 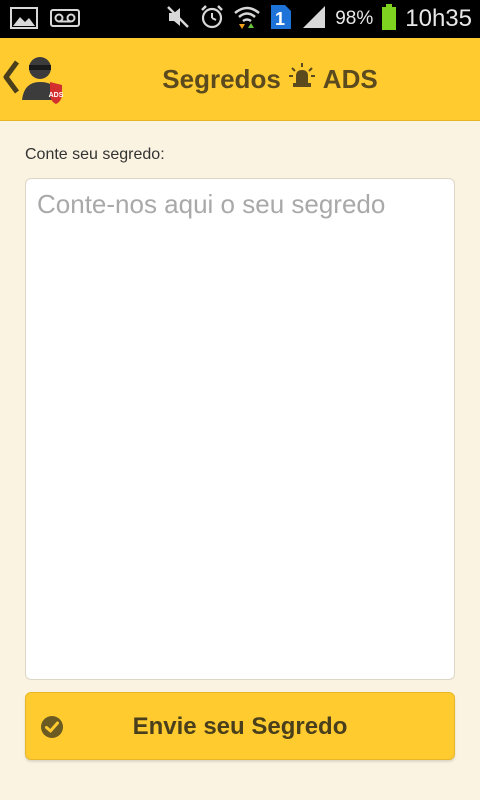 I want to click on signal-icon, so click(x=314, y=19).